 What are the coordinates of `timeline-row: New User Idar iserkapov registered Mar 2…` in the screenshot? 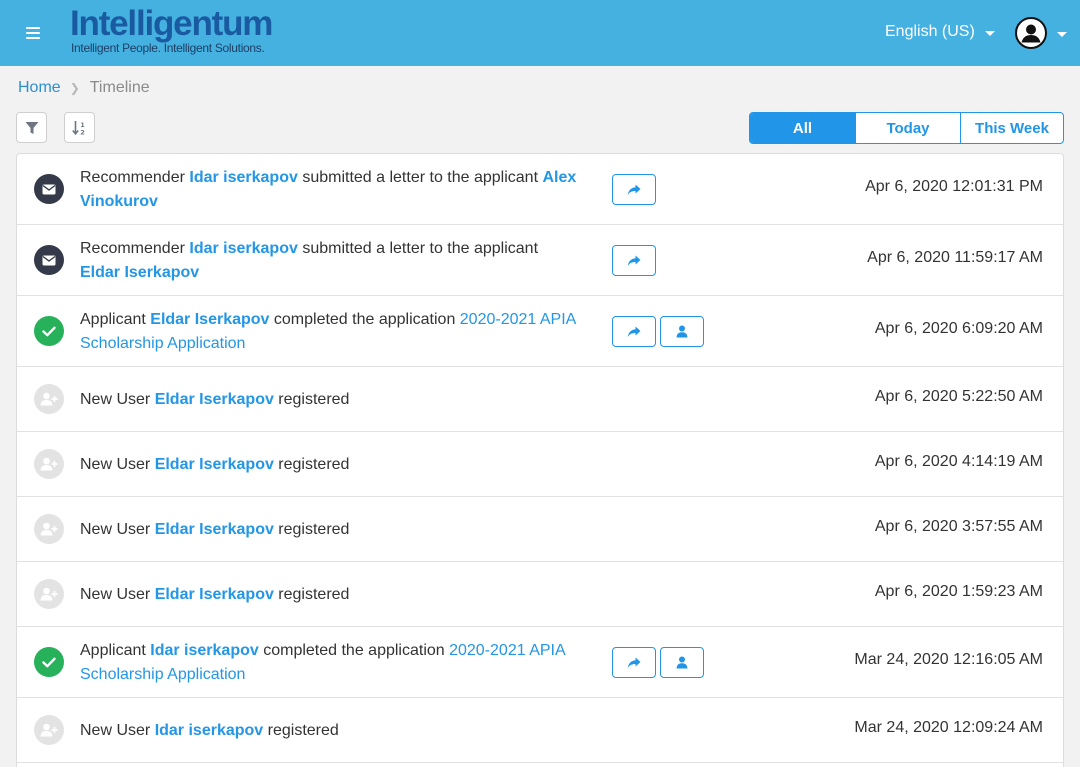 It's located at (540, 730).